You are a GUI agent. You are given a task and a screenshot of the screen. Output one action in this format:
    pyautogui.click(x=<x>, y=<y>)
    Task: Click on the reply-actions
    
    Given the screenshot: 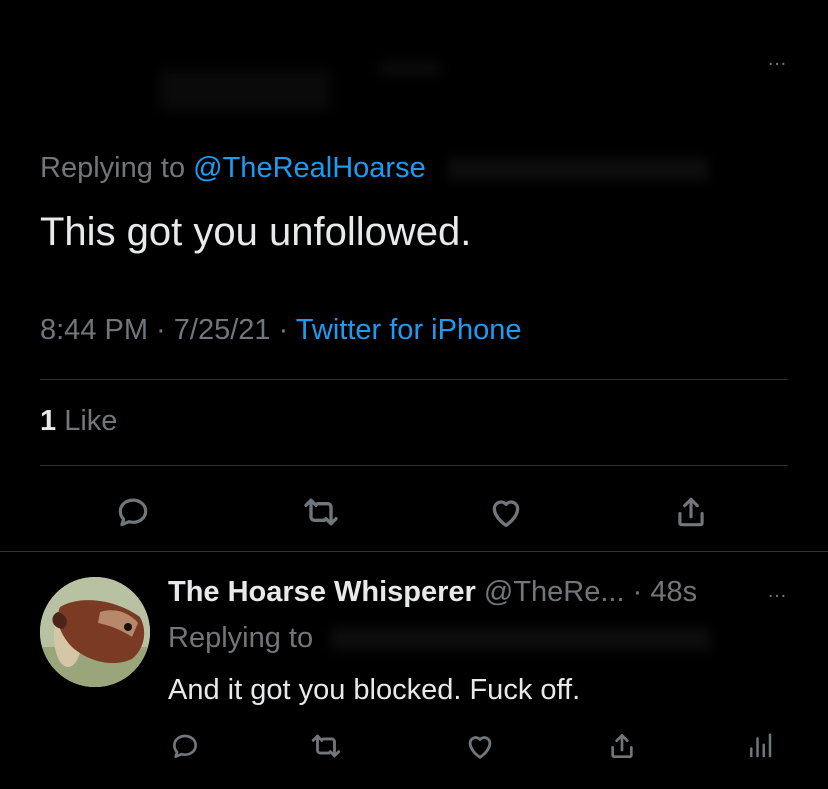 What is the action you would take?
    pyautogui.click(x=414, y=746)
    